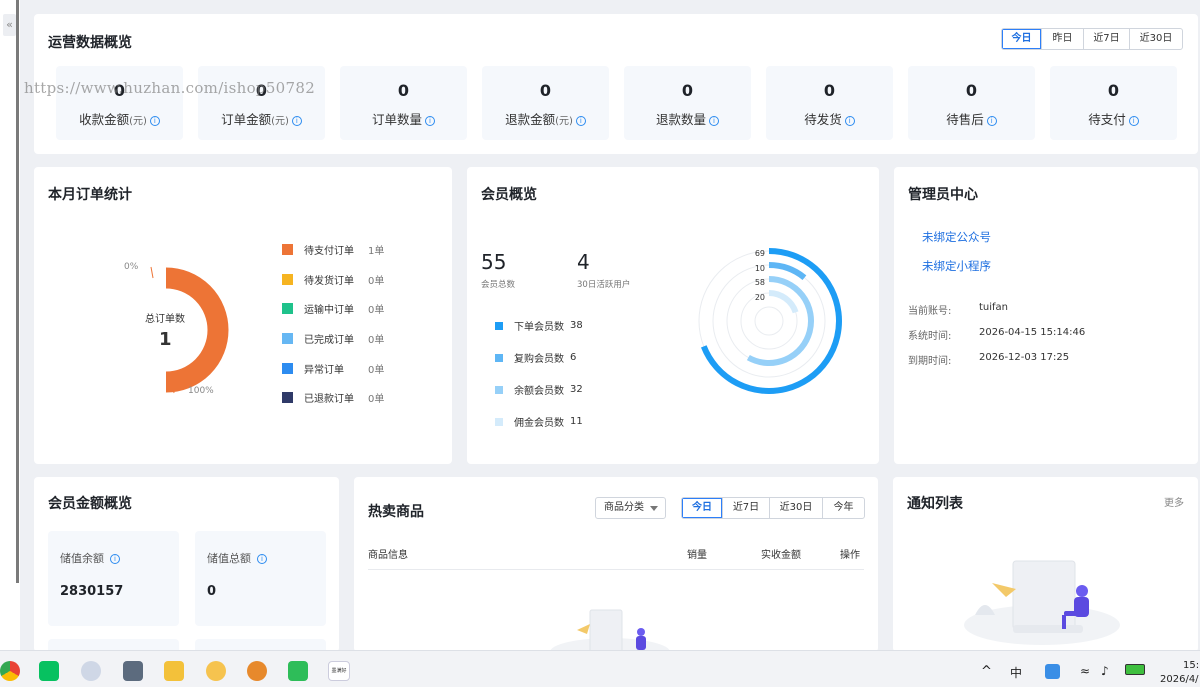 This screenshot has height=687, width=1200. I want to click on order-legend-item: 运输中订单 0单, so click(333, 308).